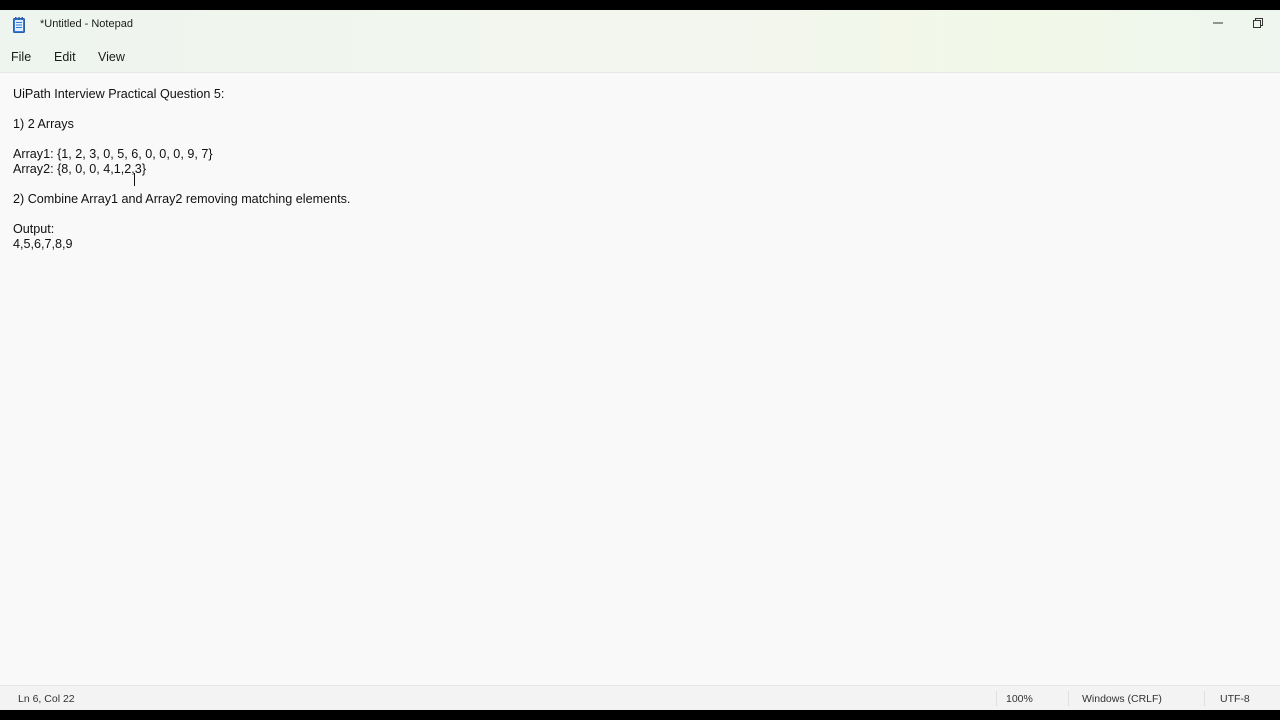  What do you see at coordinates (1019, 699) in the screenshot?
I see `zoom-level: 100%` at bounding box center [1019, 699].